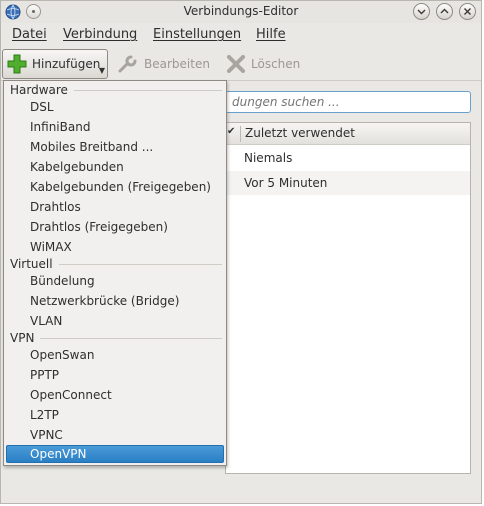  What do you see at coordinates (39, 90) in the screenshot?
I see `section-title: Hardware` at bounding box center [39, 90].